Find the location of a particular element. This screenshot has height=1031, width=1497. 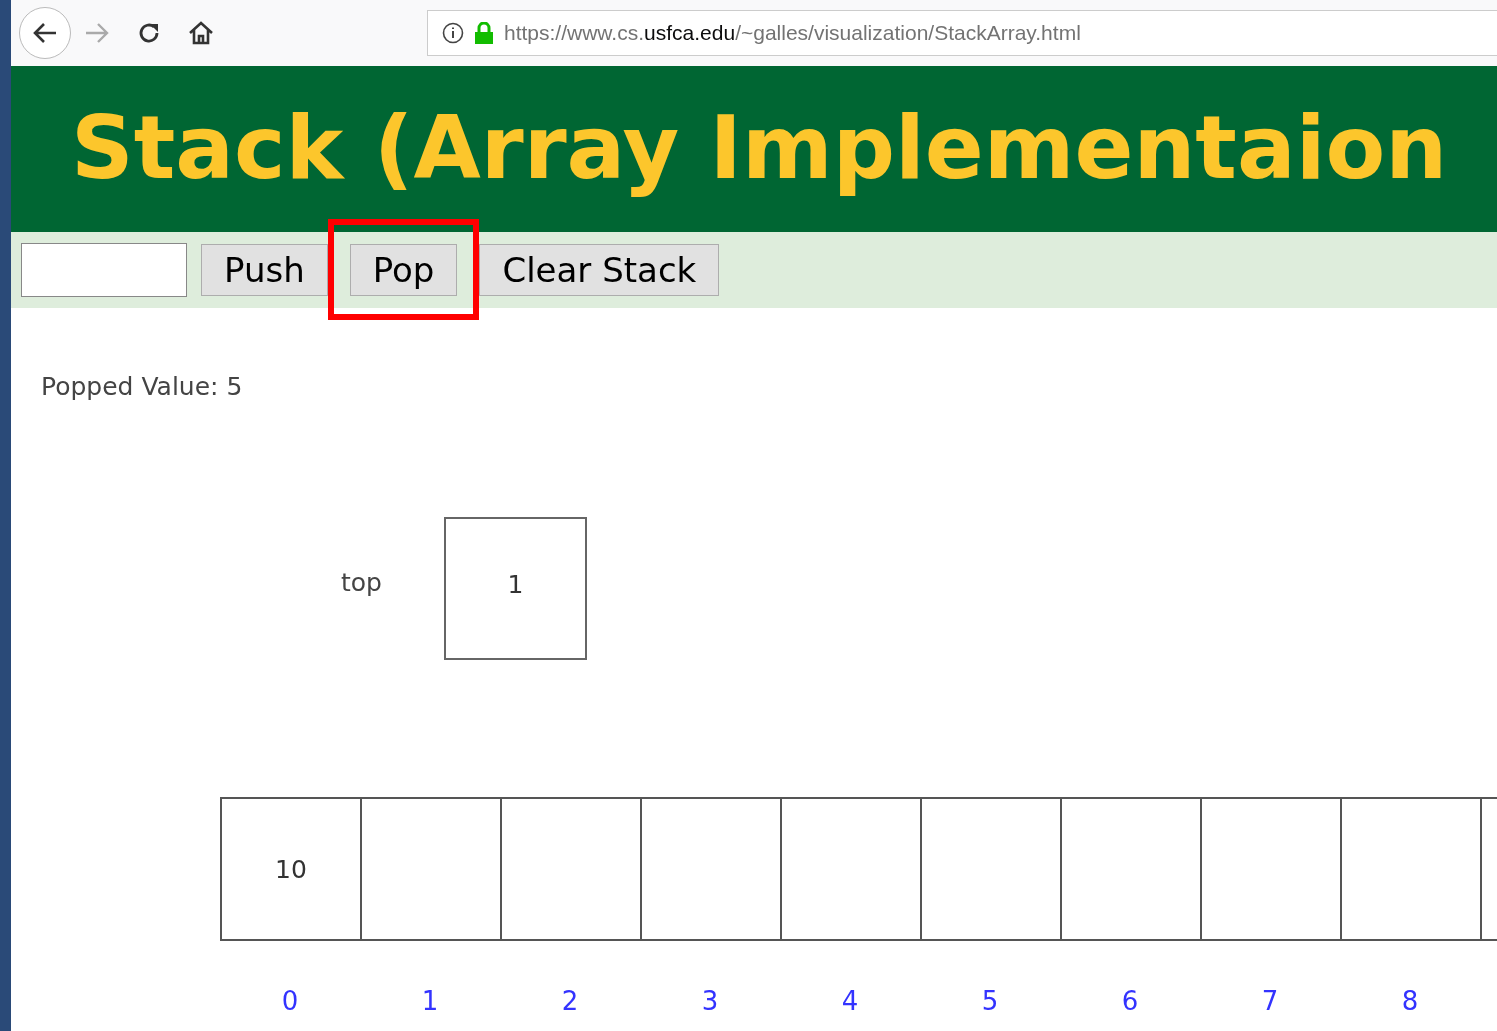

array-index-label: 4 is located at coordinates (850, 1001).